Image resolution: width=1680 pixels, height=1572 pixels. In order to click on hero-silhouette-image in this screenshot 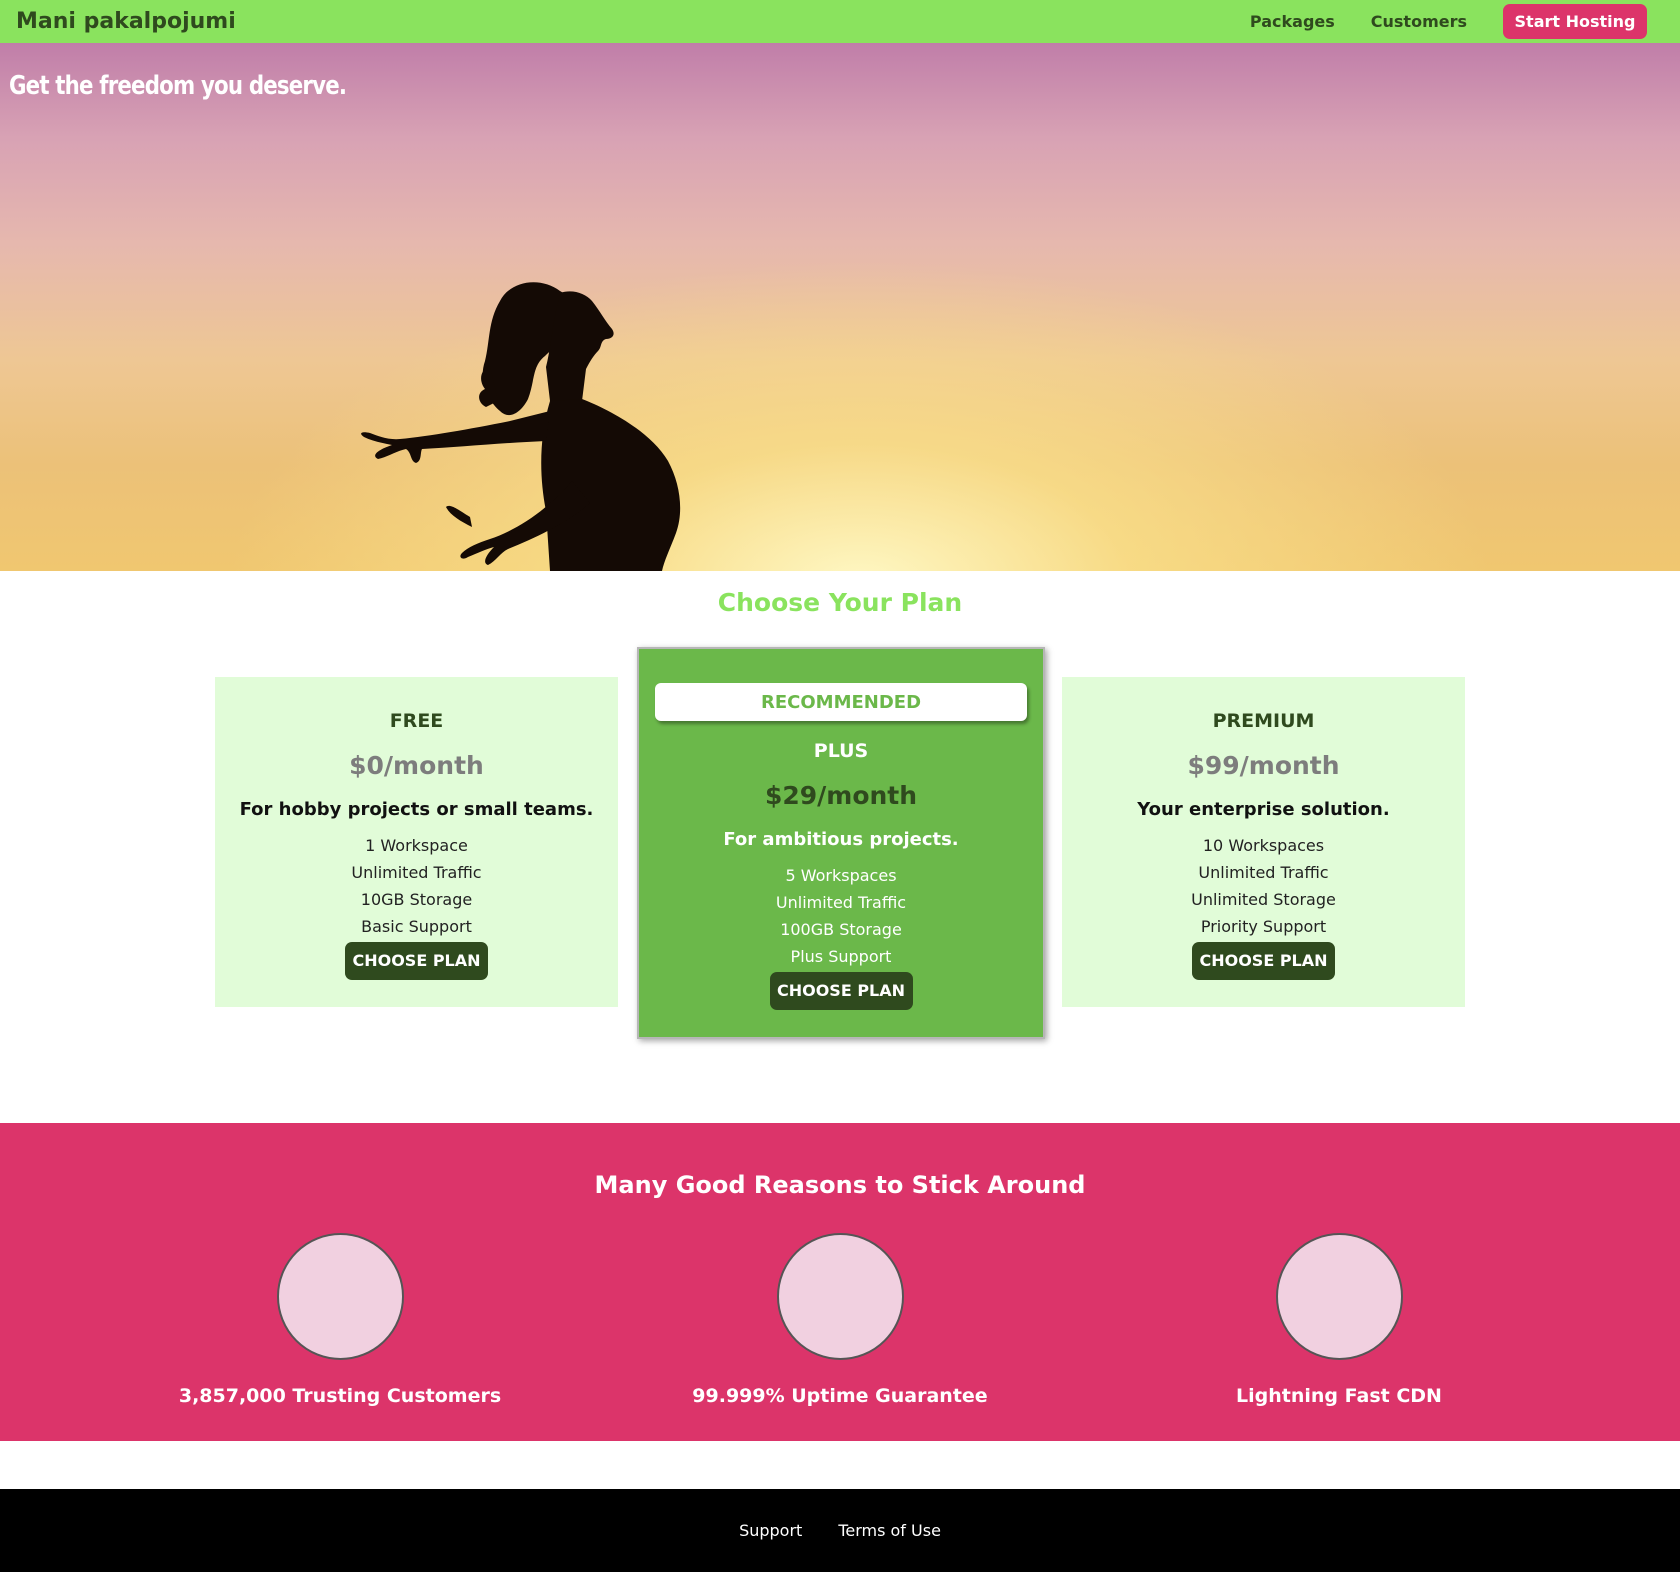, I will do `click(521, 426)`.